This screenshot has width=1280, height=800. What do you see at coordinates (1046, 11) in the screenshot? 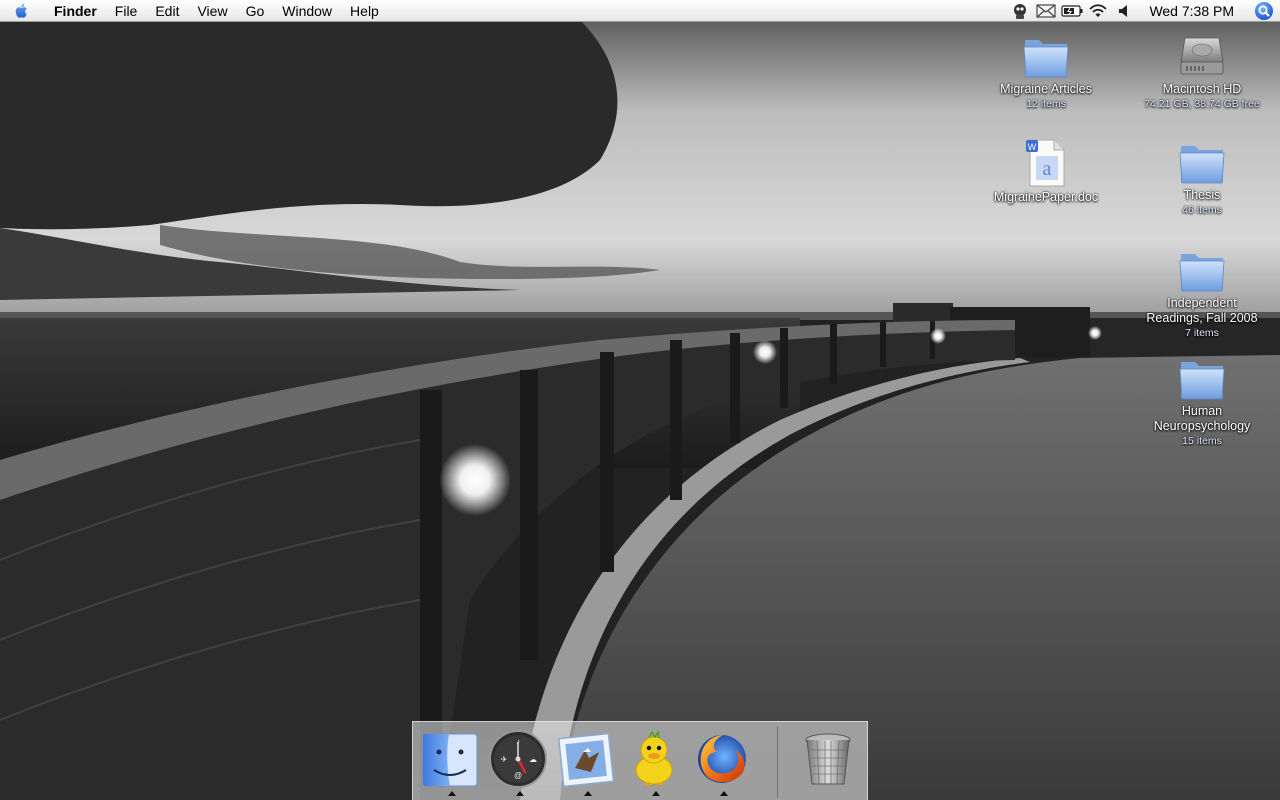
I see `mail-envelope-icon` at bounding box center [1046, 11].